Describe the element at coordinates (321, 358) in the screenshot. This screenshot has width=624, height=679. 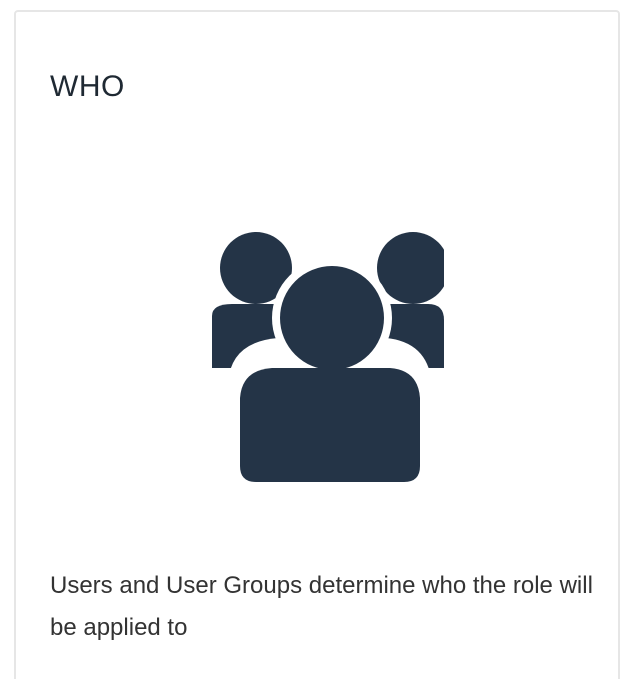
I see `user-group-icon` at that location.